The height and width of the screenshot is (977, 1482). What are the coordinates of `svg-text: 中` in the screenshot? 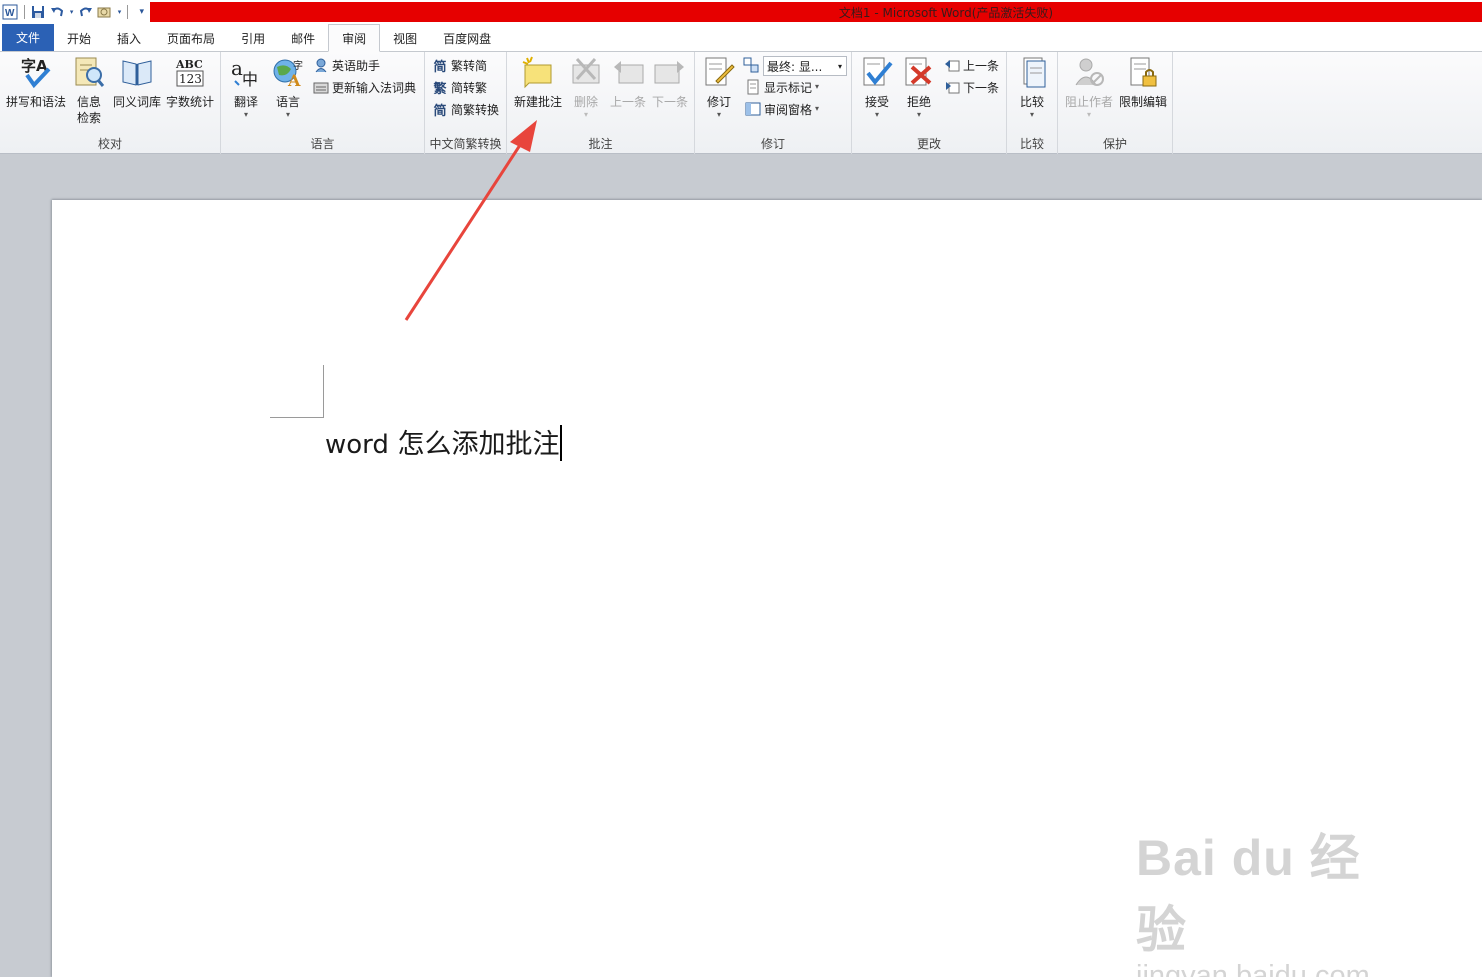 It's located at (250, 79).